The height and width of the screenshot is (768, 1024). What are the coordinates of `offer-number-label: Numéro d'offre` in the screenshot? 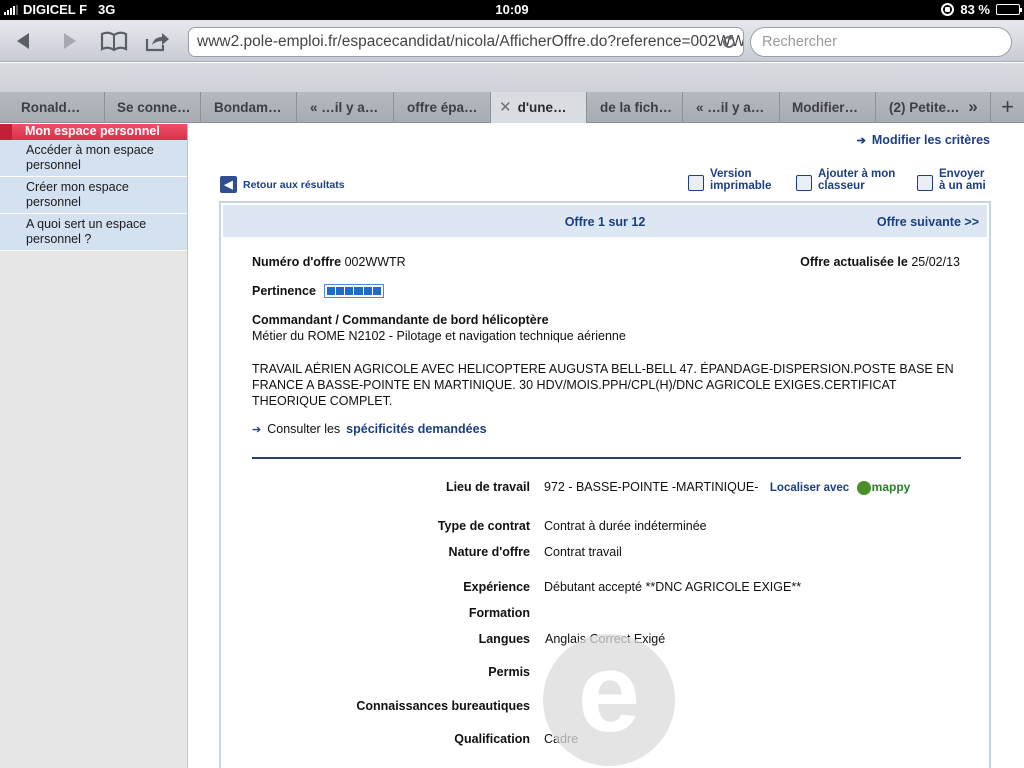 It's located at (297, 262).